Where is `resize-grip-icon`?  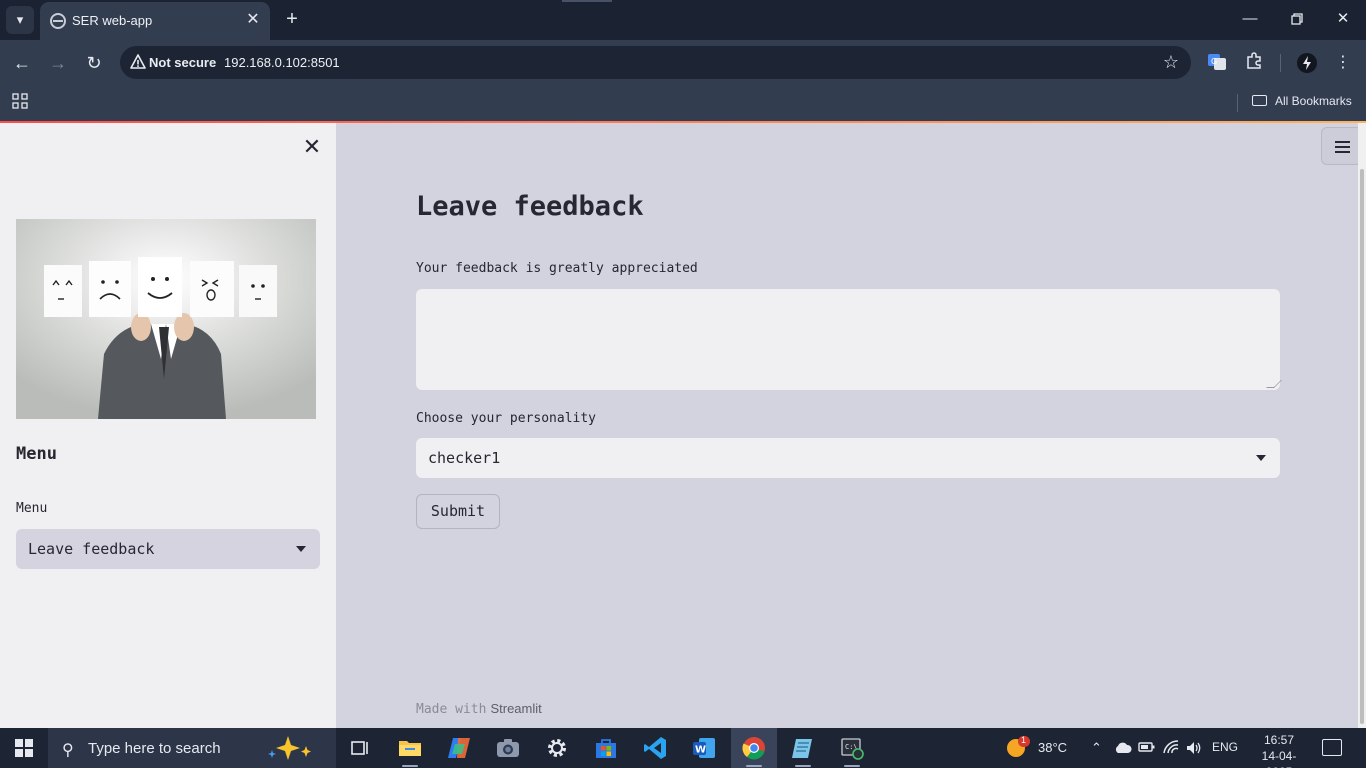 resize-grip-icon is located at coordinates (1274, 384).